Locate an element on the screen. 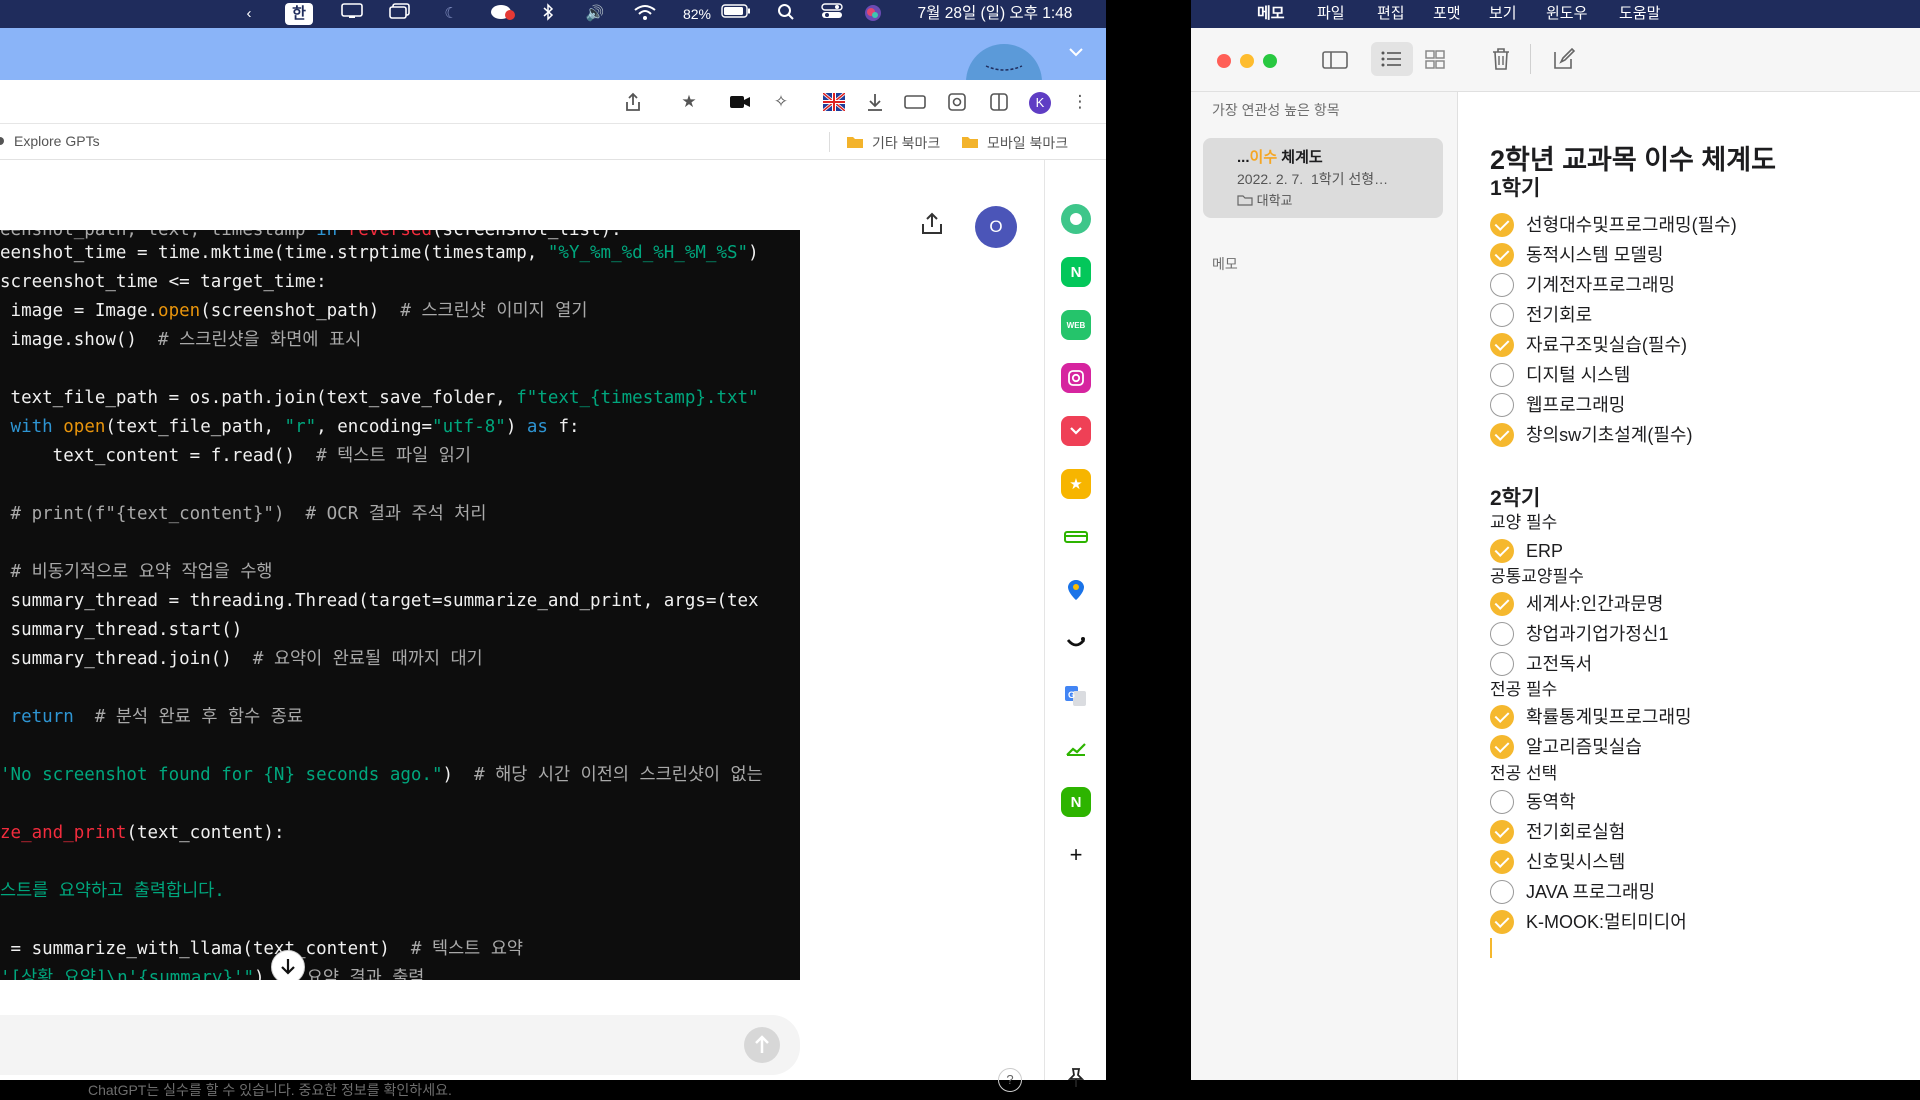 Image resolution: width=1920 pixels, height=1100 pixels. checklist-item-text: 창업과기업가정신1 is located at coordinates (1597, 634).